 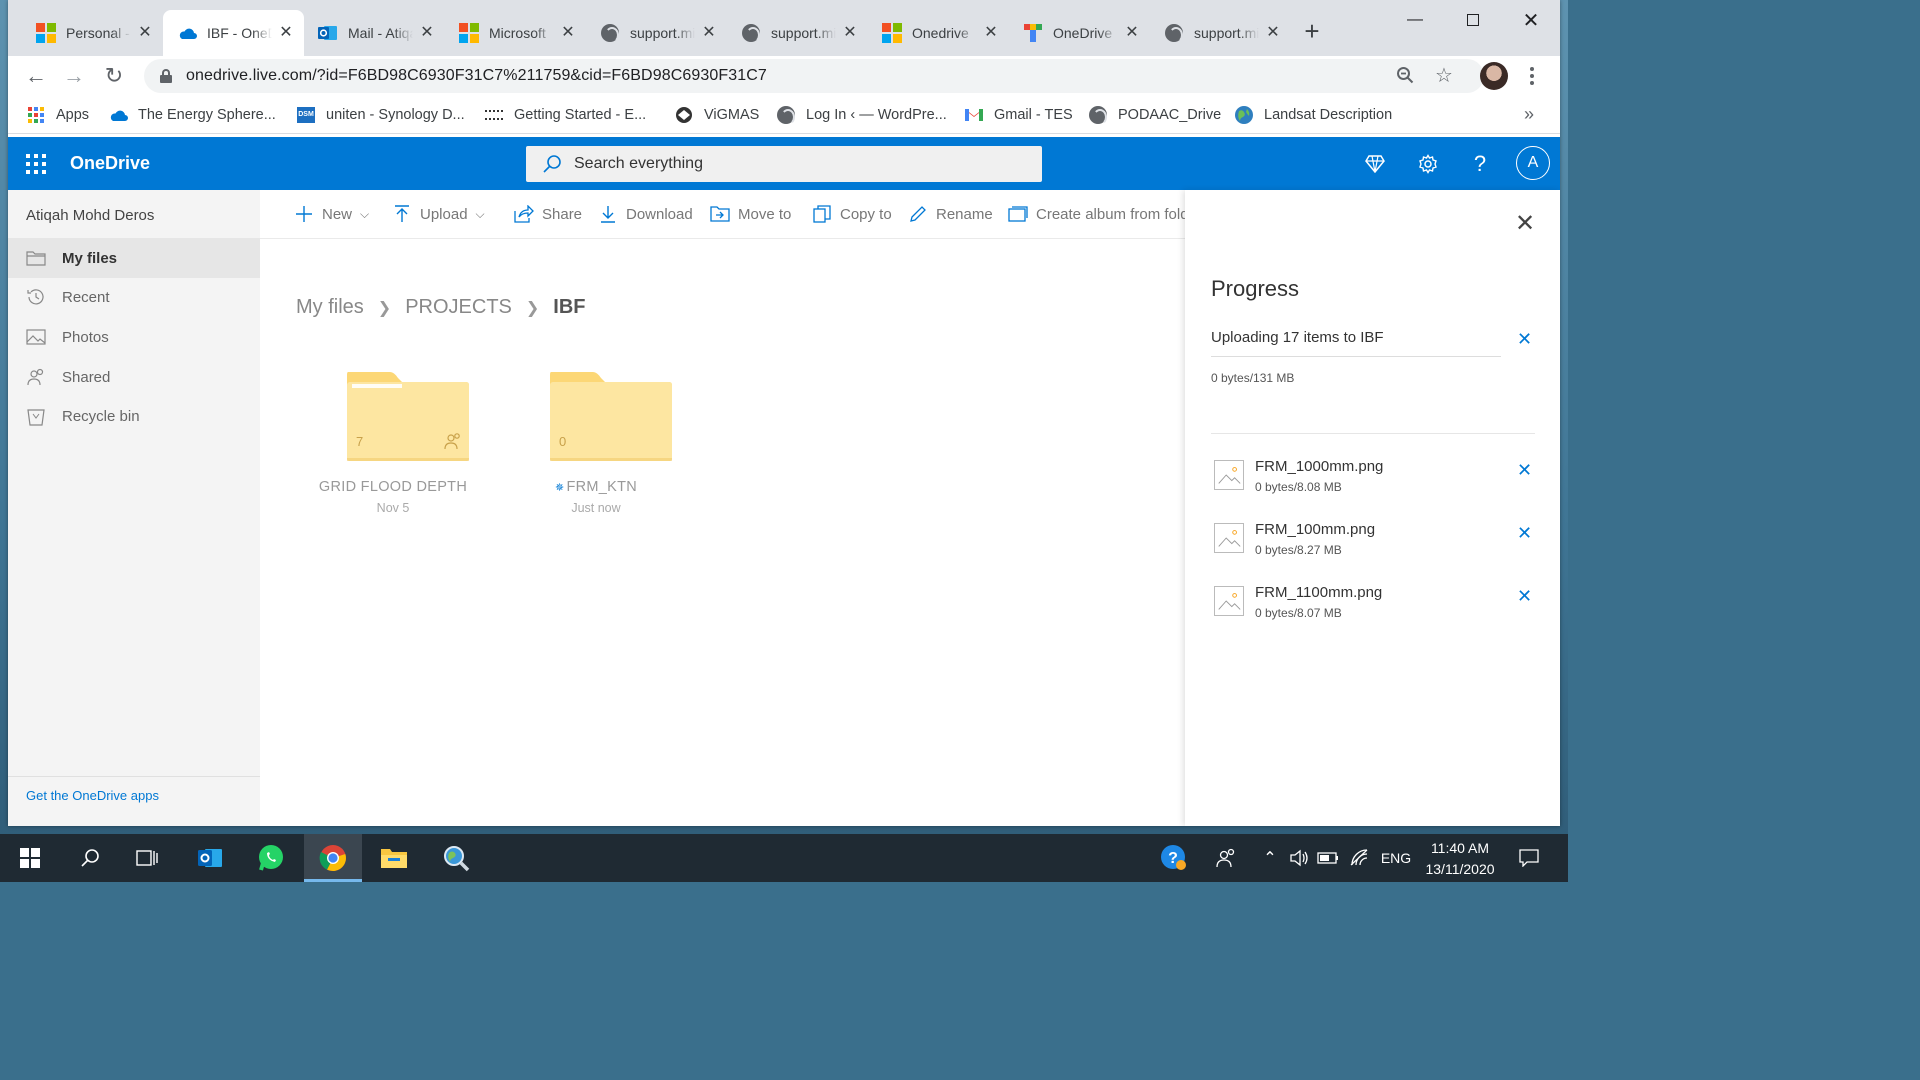 What do you see at coordinates (1529, 114) in the screenshot?
I see `bookmarks-overflow-button: »` at bounding box center [1529, 114].